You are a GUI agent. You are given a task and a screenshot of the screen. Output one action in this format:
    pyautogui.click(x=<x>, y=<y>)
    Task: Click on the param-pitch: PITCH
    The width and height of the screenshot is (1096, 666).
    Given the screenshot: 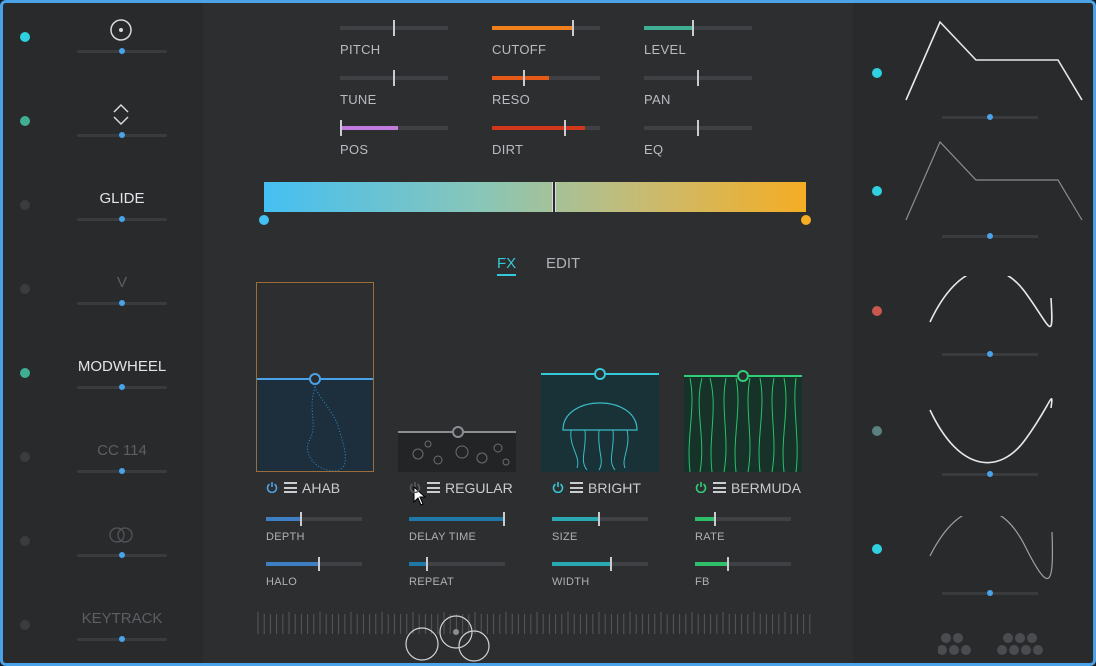 What is the action you would take?
    pyautogui.click(x=395, y=38)
    